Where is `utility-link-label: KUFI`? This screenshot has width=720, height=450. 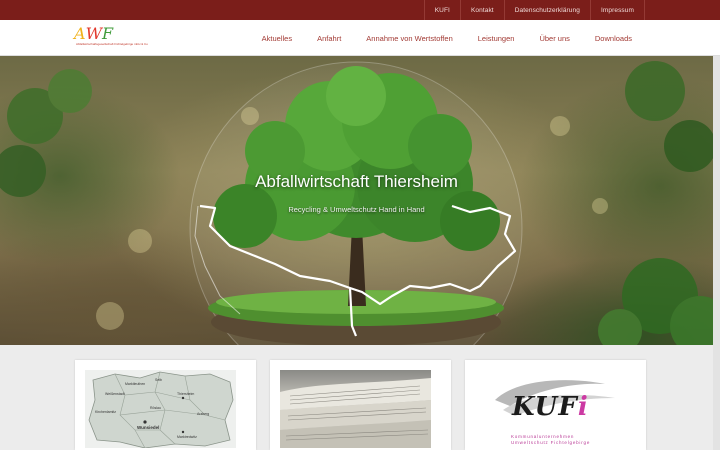 utility-link-label: KUFI is located at coordinates (442, 10).